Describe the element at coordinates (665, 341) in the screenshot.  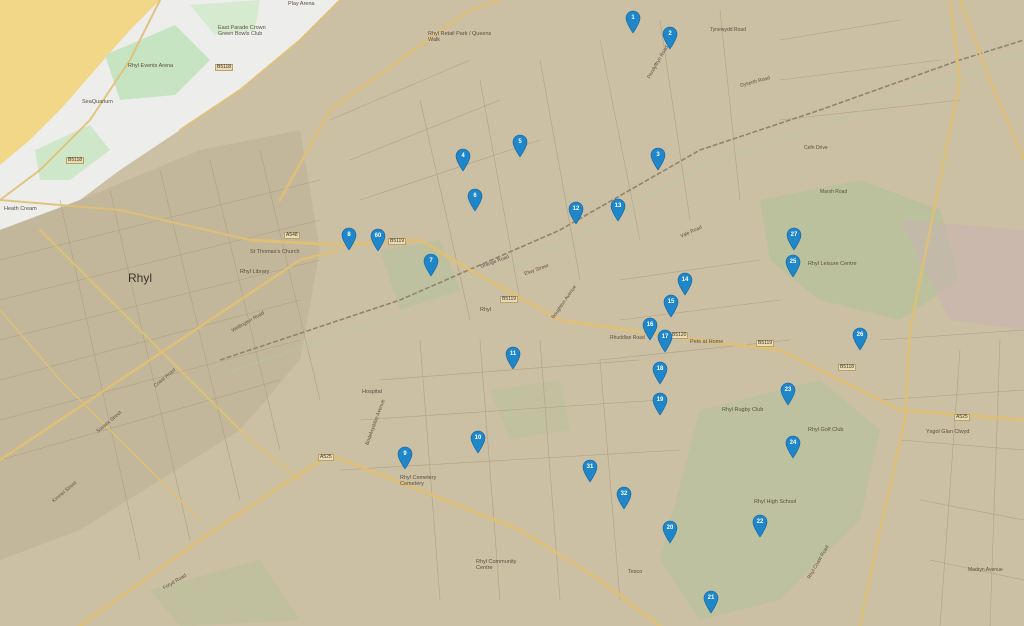
I see `map-marker-17: 17` at that location.